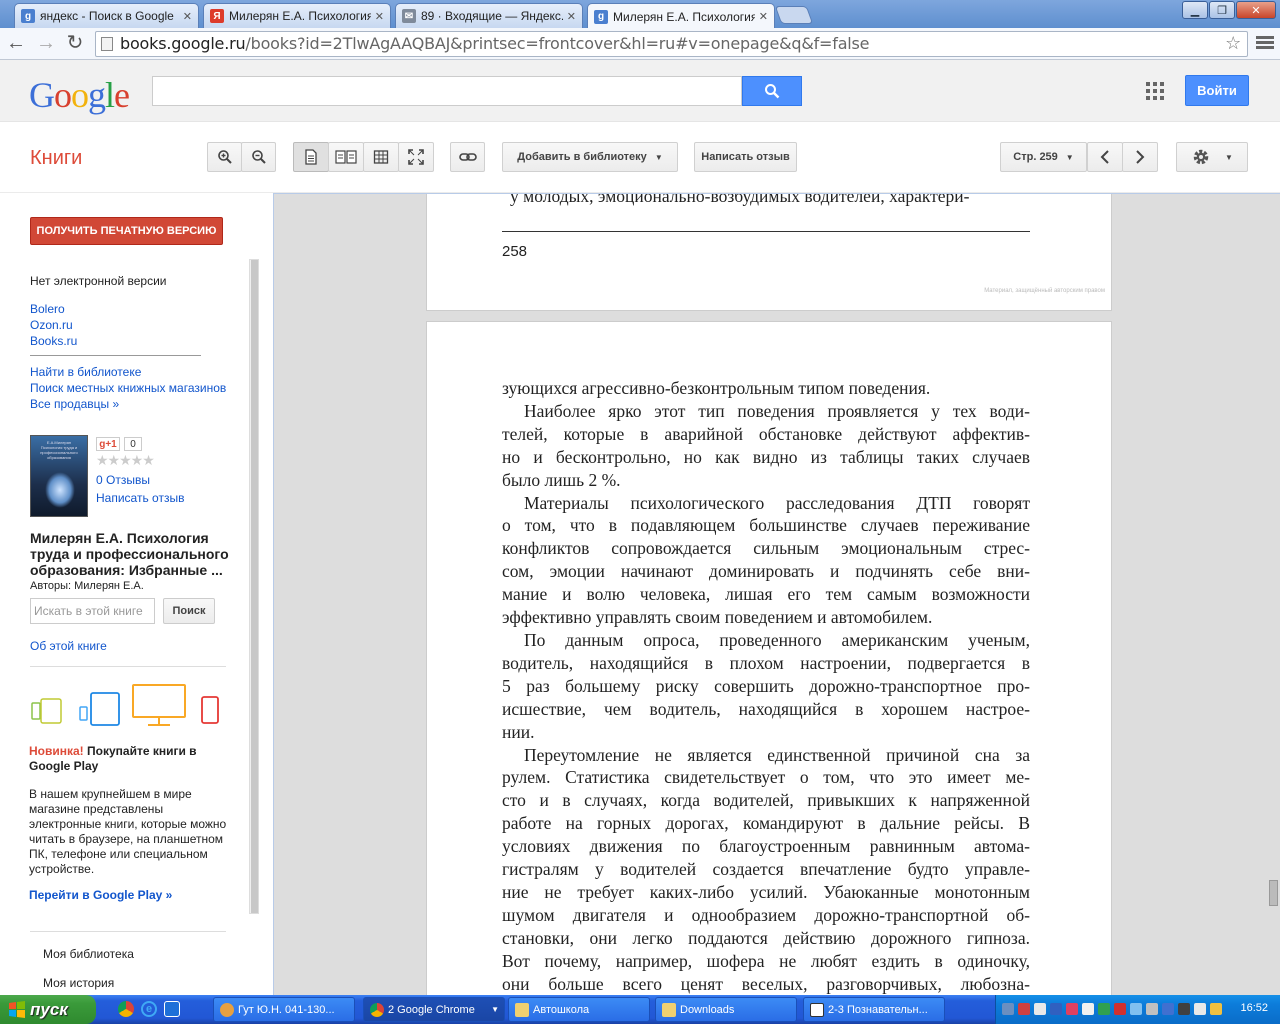 This screenshot has height=1024, width=1280. I want to click on zoom-in-icon, so click(224, 157).